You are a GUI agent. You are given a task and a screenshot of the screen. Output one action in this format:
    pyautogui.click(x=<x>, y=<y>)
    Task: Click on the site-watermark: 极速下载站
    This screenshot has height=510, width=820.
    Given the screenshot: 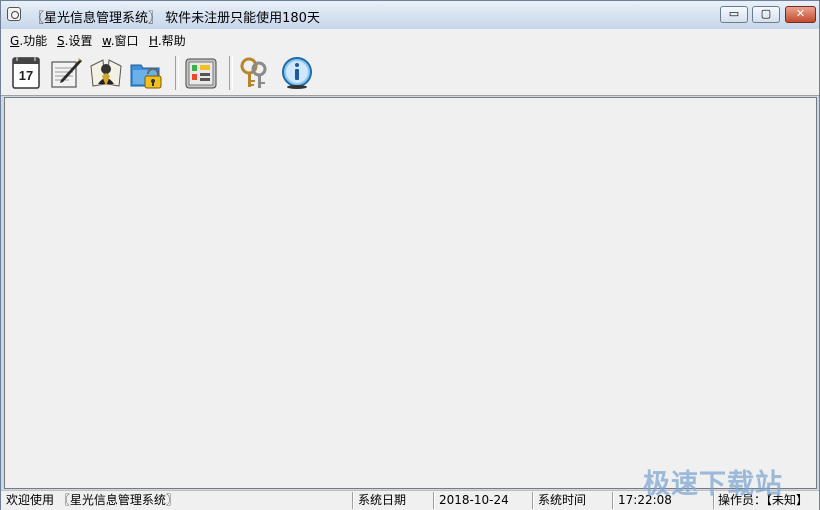 What is the action you would take?
    pyautogui.click(x=713, y=484)
    